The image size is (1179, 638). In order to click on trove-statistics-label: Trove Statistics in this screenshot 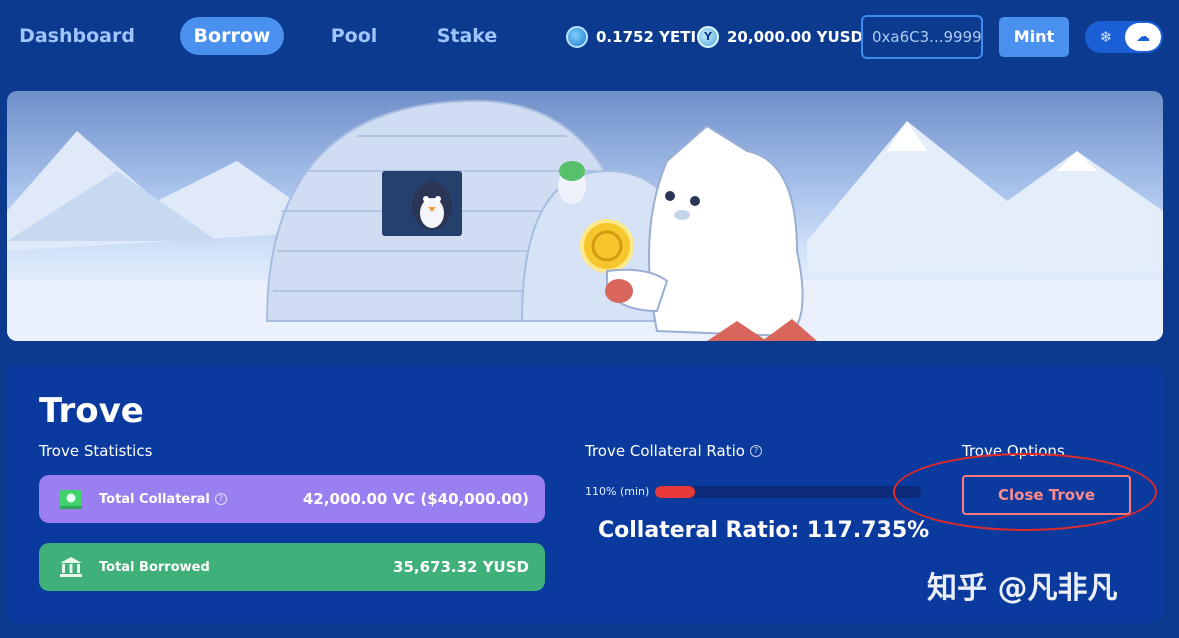, I will do `click(96, 451)`.